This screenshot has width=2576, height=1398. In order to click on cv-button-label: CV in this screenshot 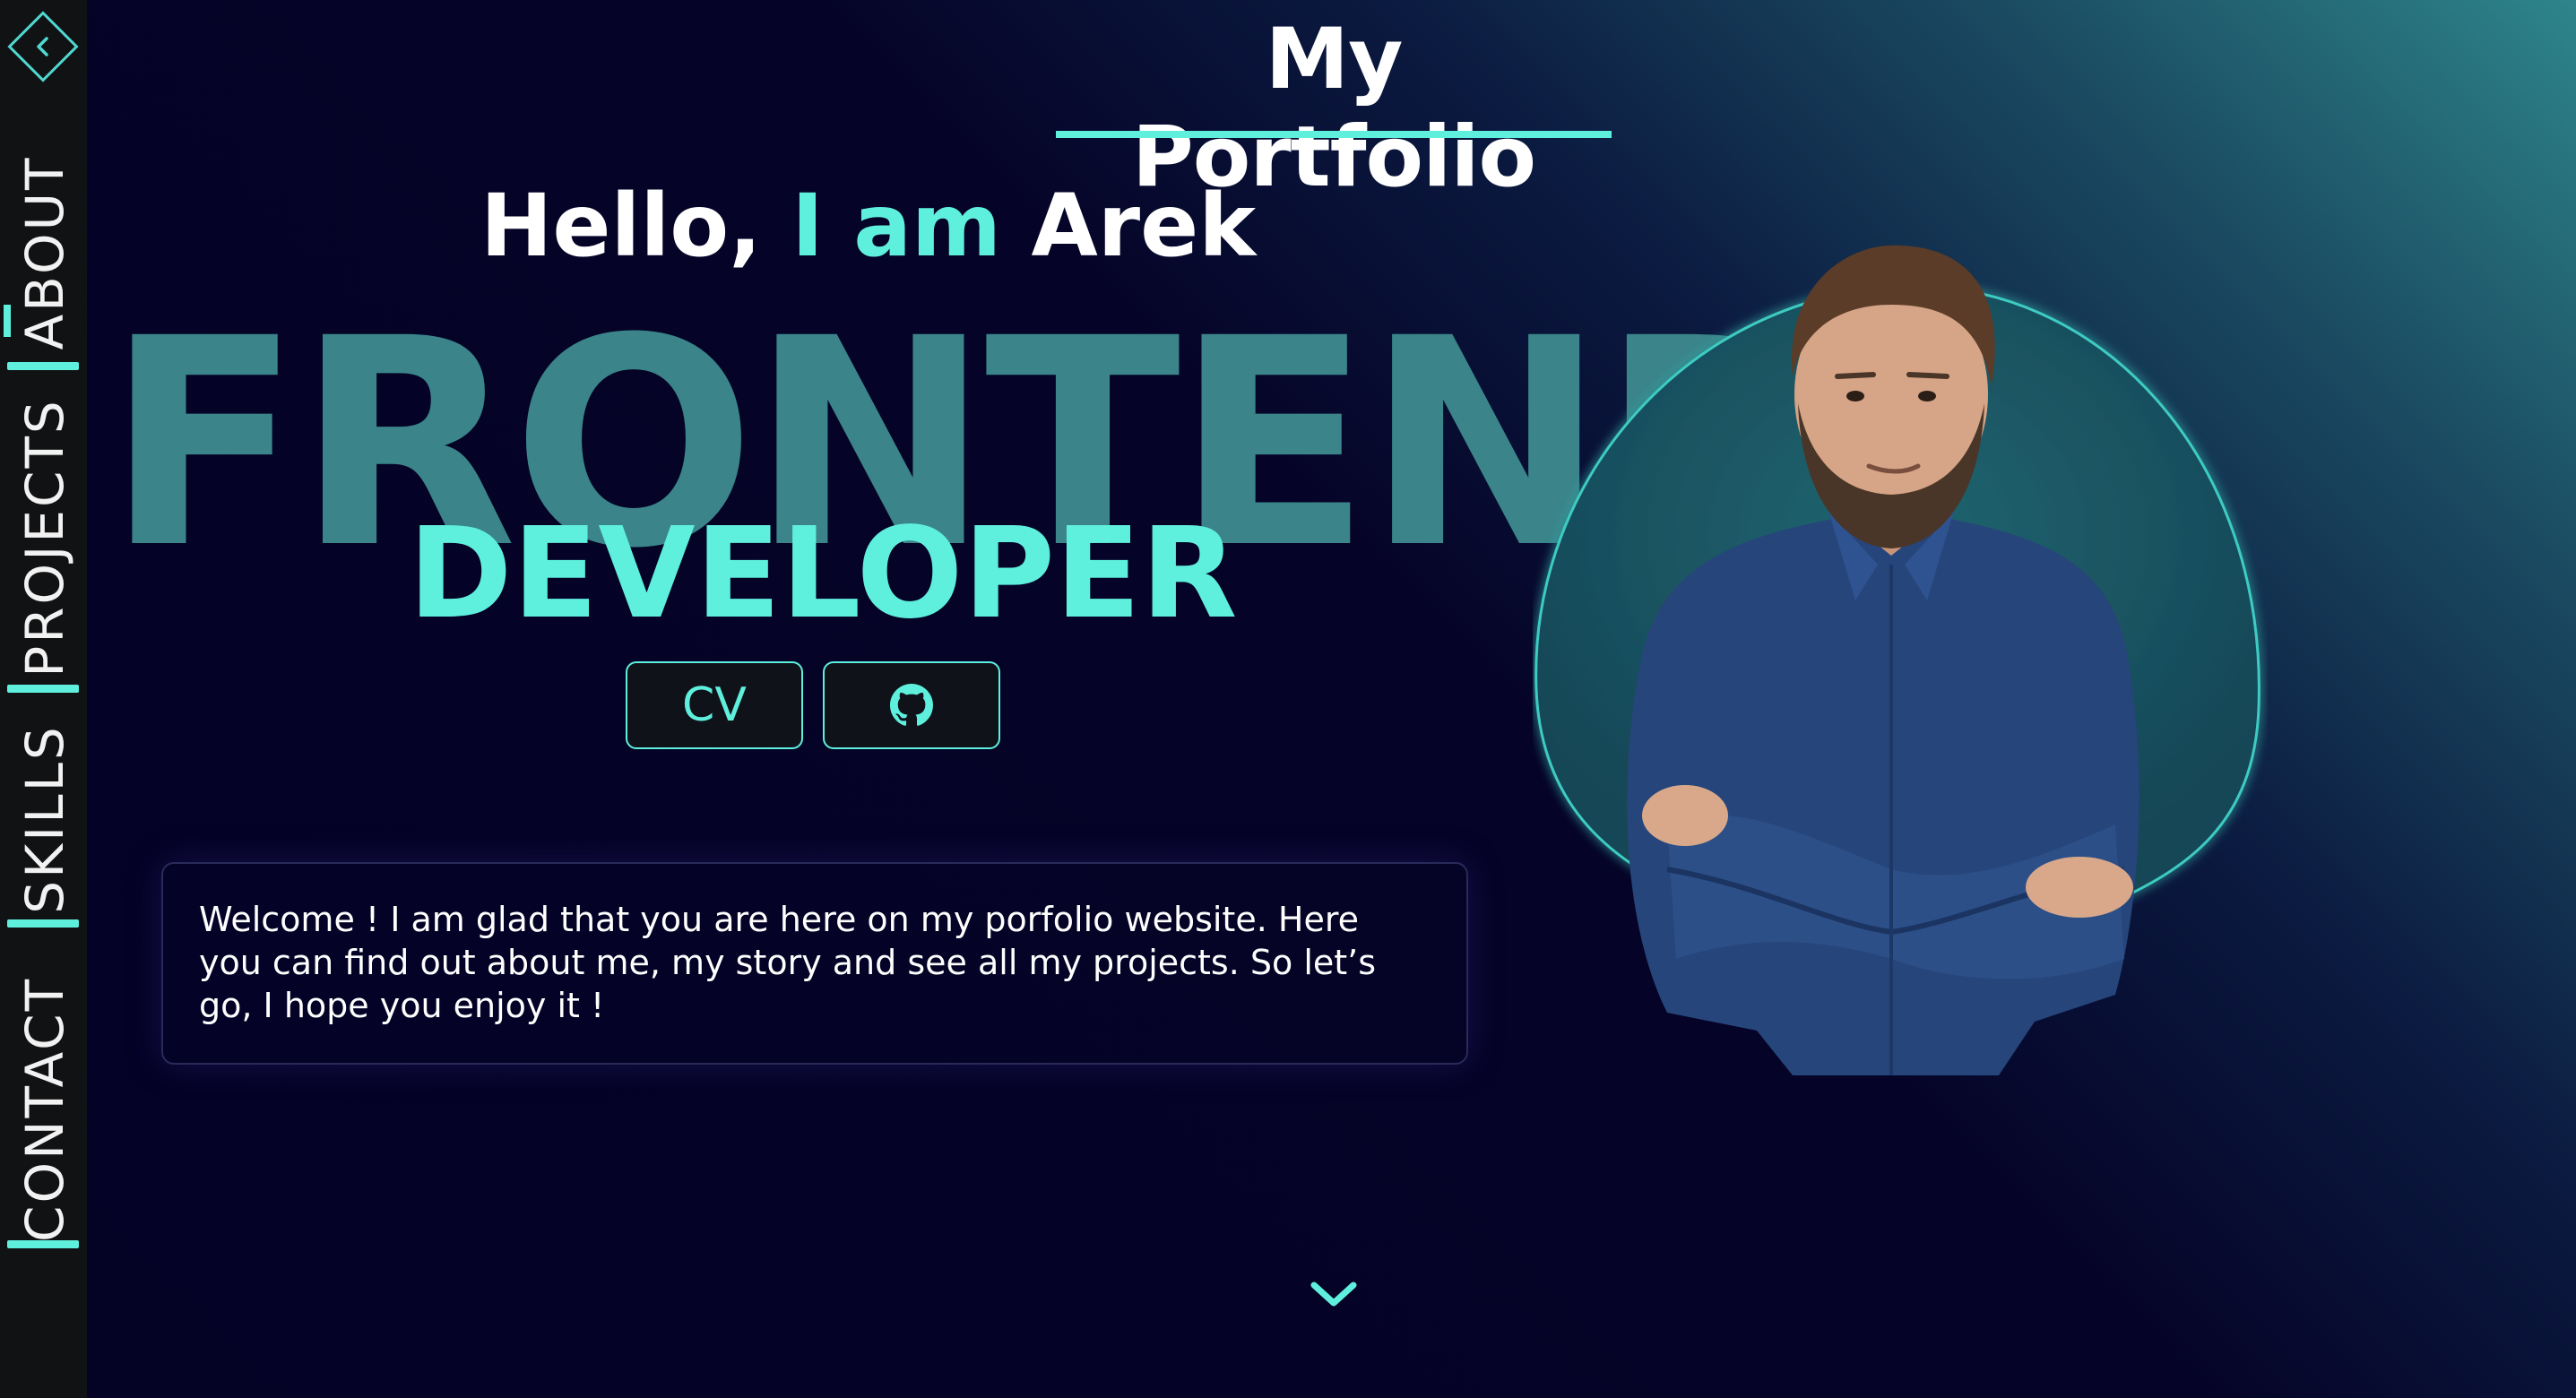, I will do `click(714, 705)`.